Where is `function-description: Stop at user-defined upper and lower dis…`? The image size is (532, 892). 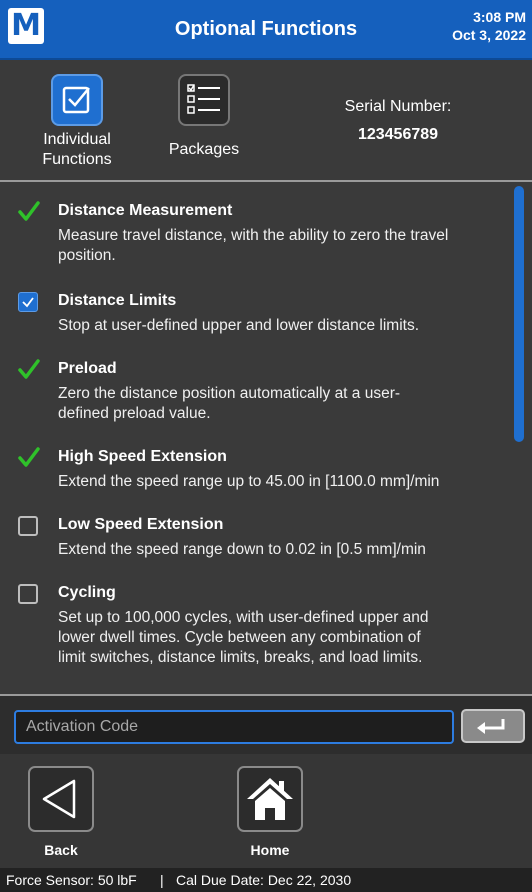 function-description: Stop at user-defined upper and lower dis… is located at coordinates (278, 326).